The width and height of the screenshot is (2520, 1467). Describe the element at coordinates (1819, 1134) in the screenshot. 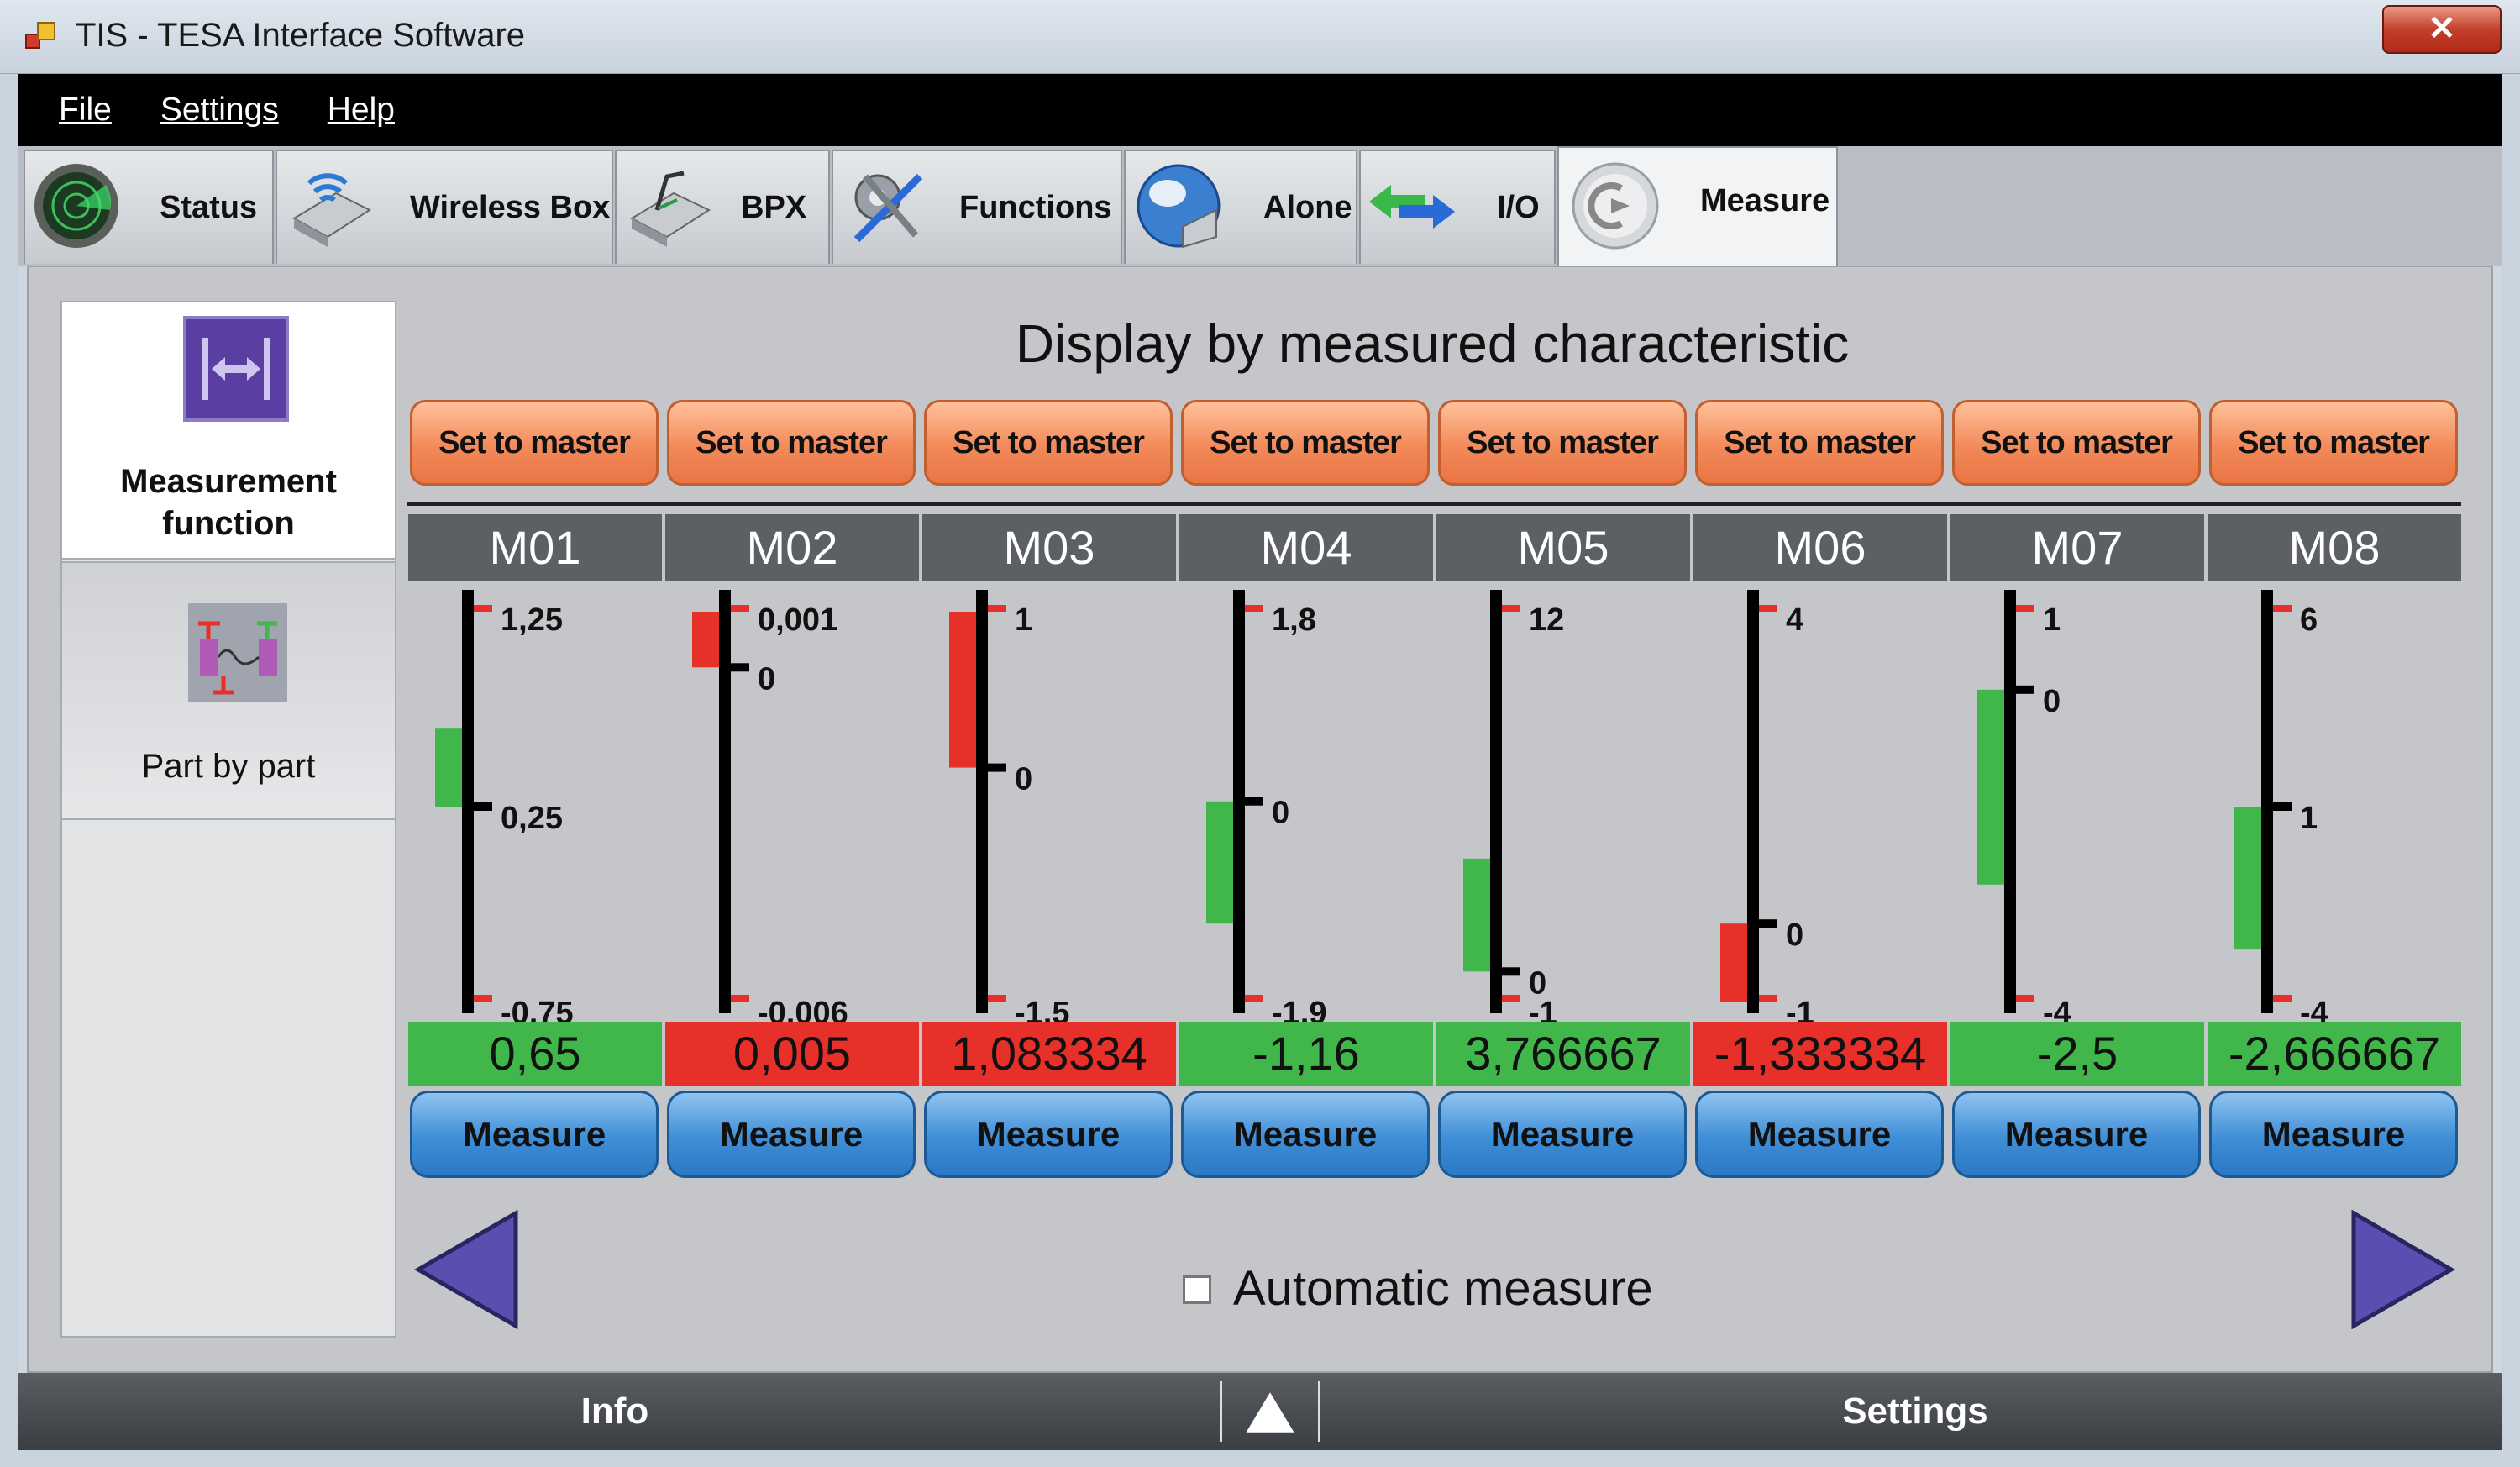

I see `measure-button-m06: Measure` at that location.